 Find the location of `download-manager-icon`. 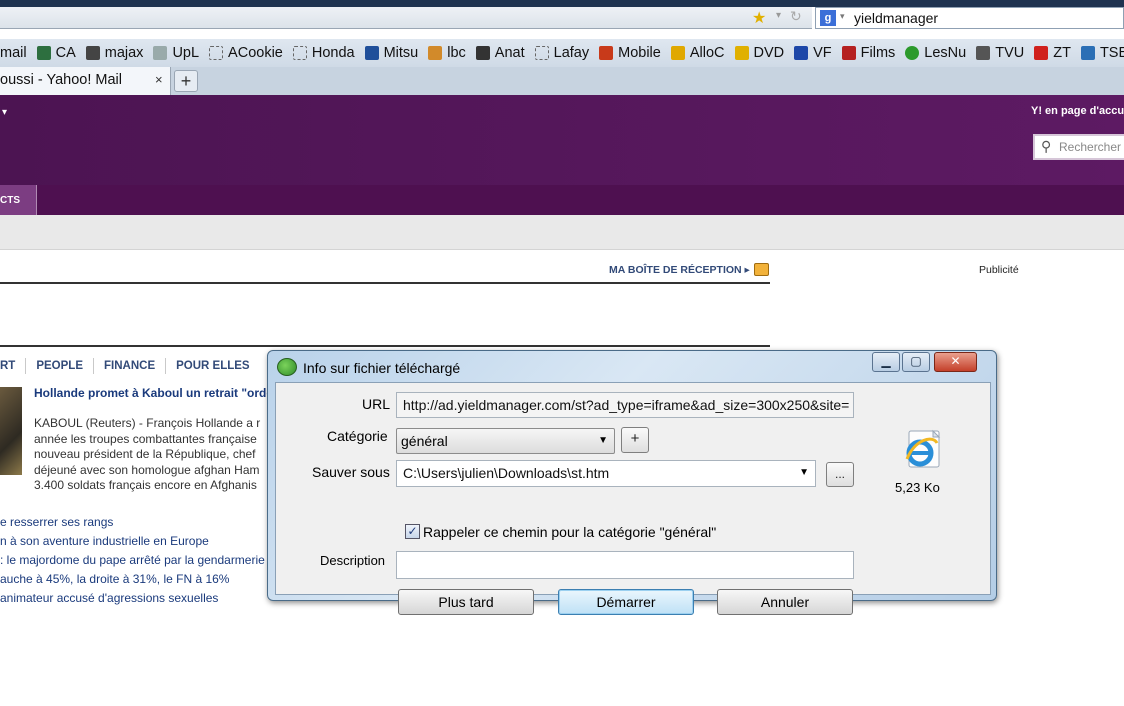

download-manager-icon is located at coordinates (287, 367).